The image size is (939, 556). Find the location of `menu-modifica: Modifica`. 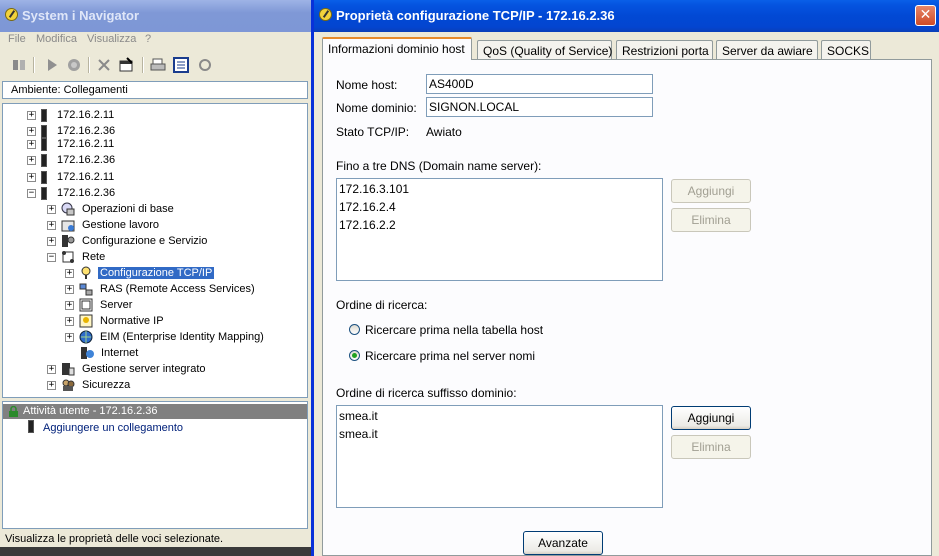

menu-modifica: Modifica is located at coordinates (56, 39).